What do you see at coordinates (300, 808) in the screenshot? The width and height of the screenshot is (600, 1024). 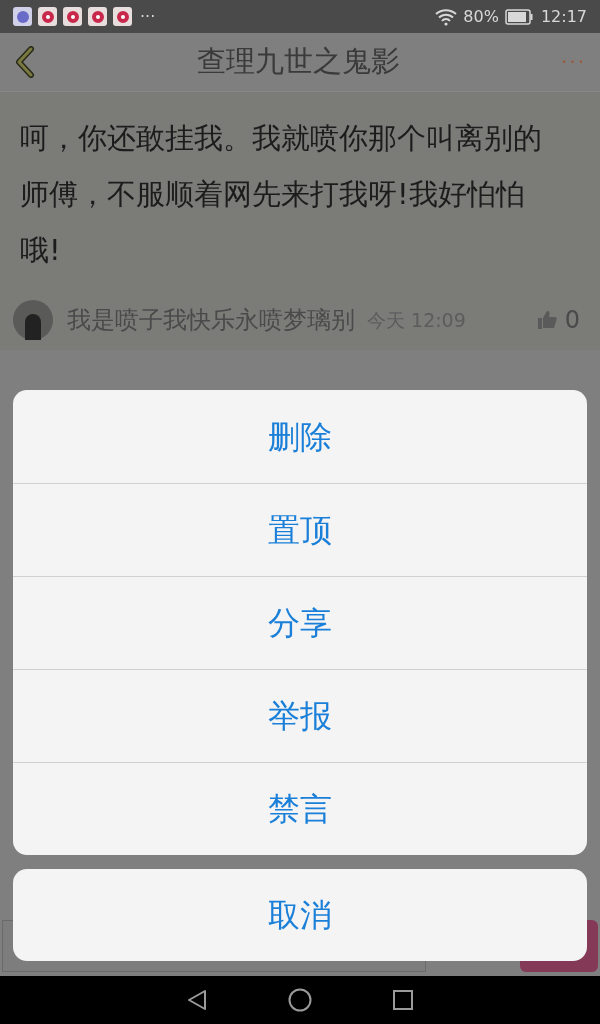 I see `action-option: 禁言` at bounding box center [300, 808].